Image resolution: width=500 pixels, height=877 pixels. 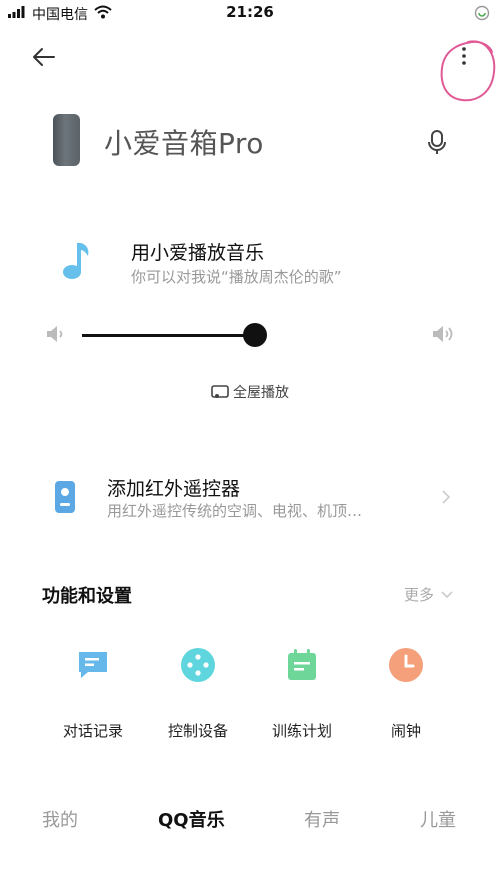 What do you see at coordinates (174, 489) in the screenshot?
I see `ir-remote-title: 添加红外遥控器` at bounding box center [174, 489].